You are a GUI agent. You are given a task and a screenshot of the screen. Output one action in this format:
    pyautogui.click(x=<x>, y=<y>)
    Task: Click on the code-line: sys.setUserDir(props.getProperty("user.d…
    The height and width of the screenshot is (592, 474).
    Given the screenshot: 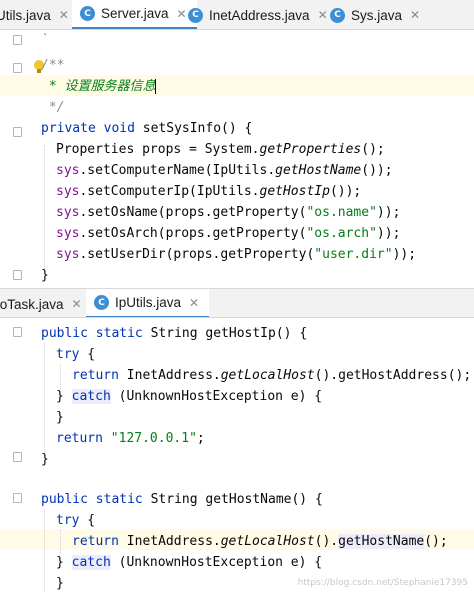 What is the action you would take?
    pyautogui.click(x=236, y=254)
    